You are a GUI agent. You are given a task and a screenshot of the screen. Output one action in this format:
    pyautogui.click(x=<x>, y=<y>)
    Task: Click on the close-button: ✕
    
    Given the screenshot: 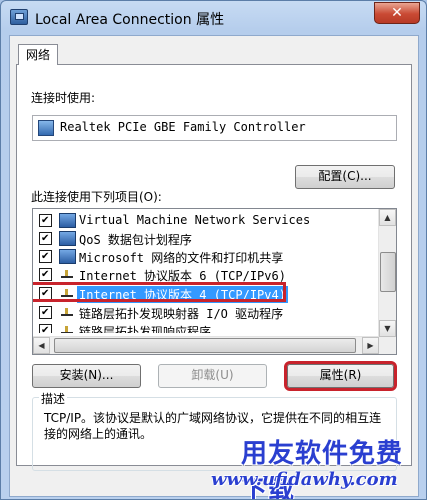 What is the action you would take?
    pyautogui.click(x=397, y=13)
    